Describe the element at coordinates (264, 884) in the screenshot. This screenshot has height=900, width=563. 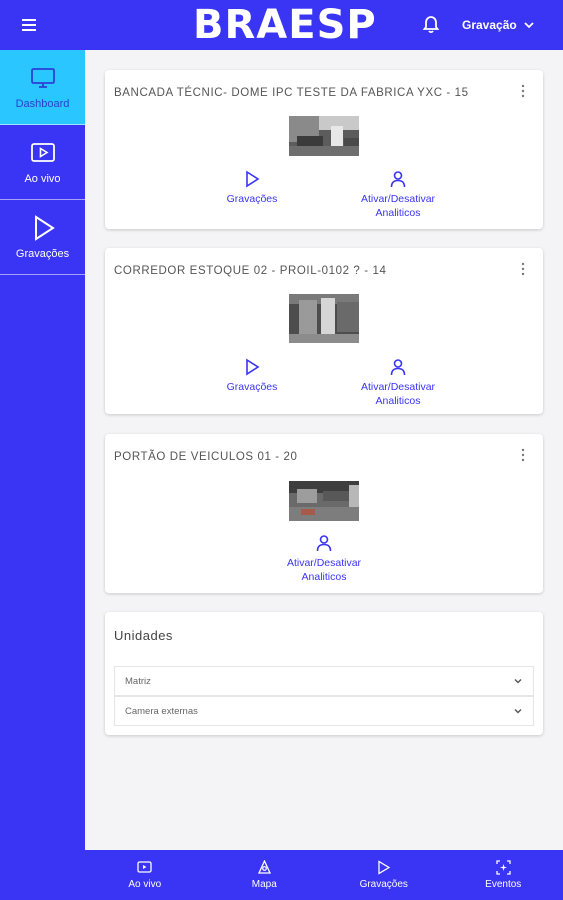
I see `bottom-nav-label: Mapa` at that location.